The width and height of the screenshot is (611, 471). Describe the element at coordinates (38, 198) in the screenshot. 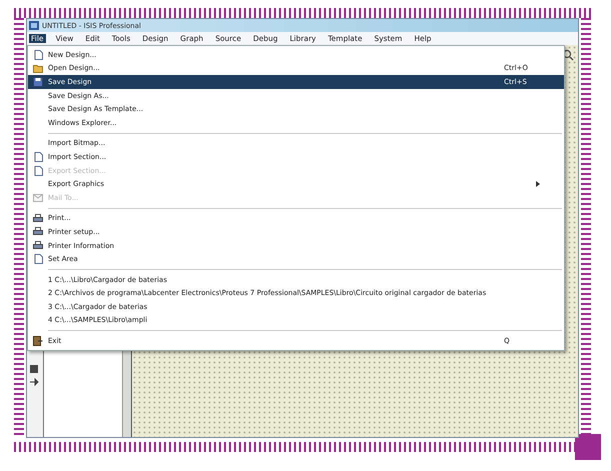

I see `envelope-icon` at that location.